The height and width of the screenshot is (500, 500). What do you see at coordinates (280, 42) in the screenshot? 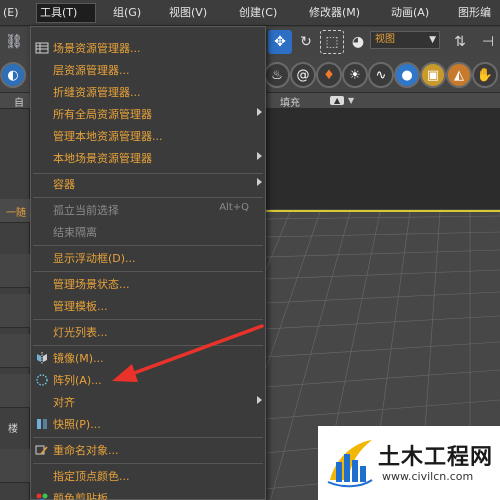
I see `move-icon: ✥` at bounding box center [280, 42].